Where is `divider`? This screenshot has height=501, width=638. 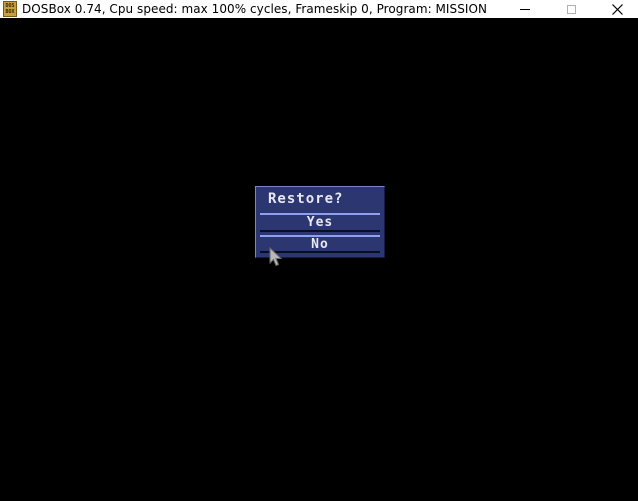 divider is located at coordinates (320, 231).